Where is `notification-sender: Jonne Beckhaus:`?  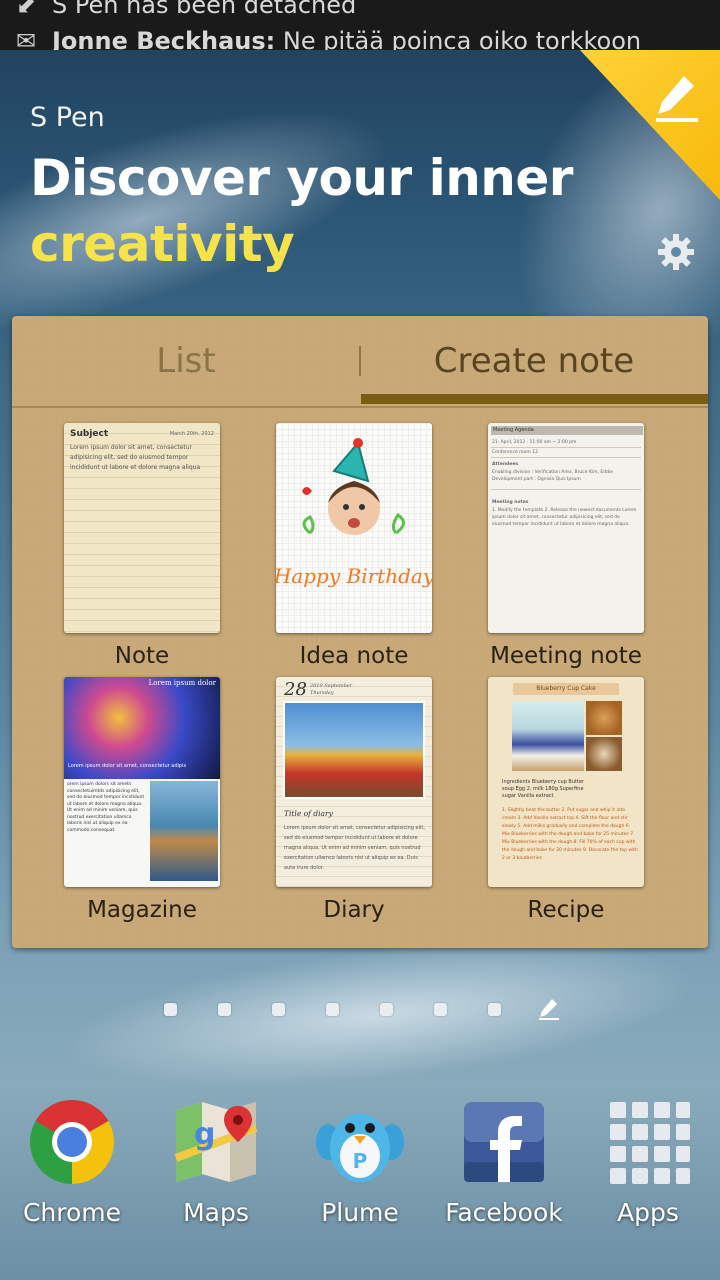
notification-sender: Jonne Beckhaus: is located at coordinates (164, 38).